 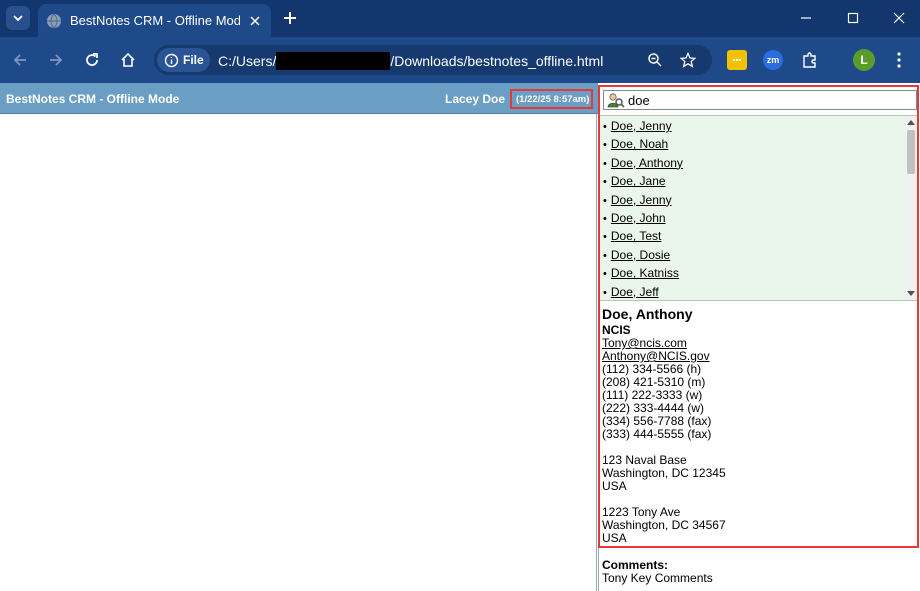 I want to click on contact-company: NCIS, so click(x=616, y=330).